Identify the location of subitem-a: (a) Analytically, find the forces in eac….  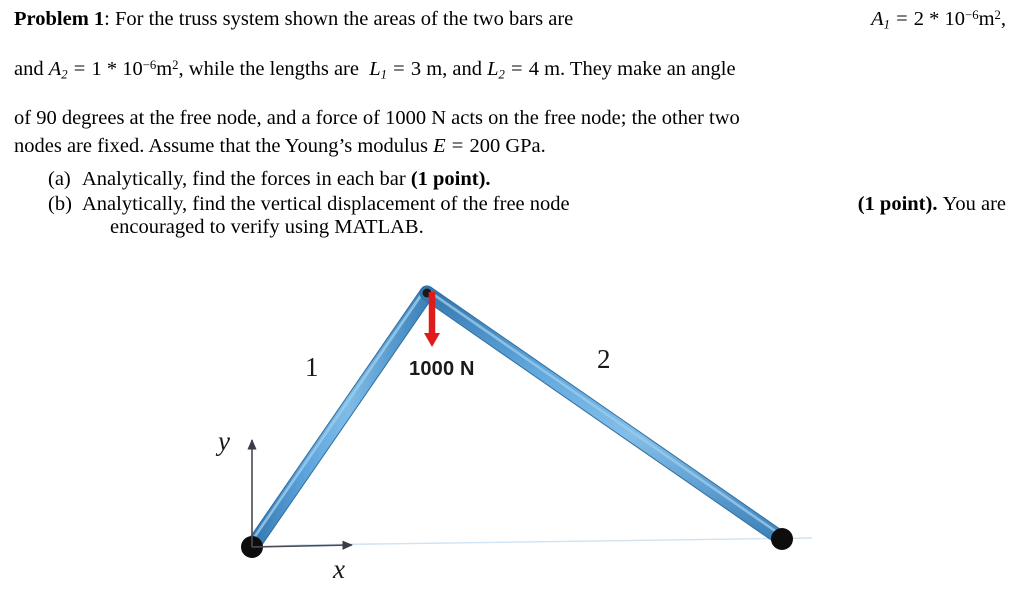
(527, 179).